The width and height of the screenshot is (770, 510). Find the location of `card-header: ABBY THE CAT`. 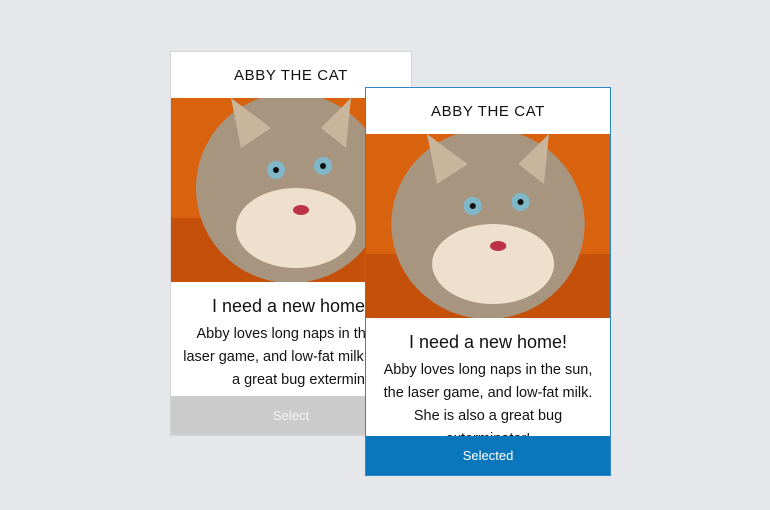

card-header: ABBY THE CAT is located at coordinates (488, 111).